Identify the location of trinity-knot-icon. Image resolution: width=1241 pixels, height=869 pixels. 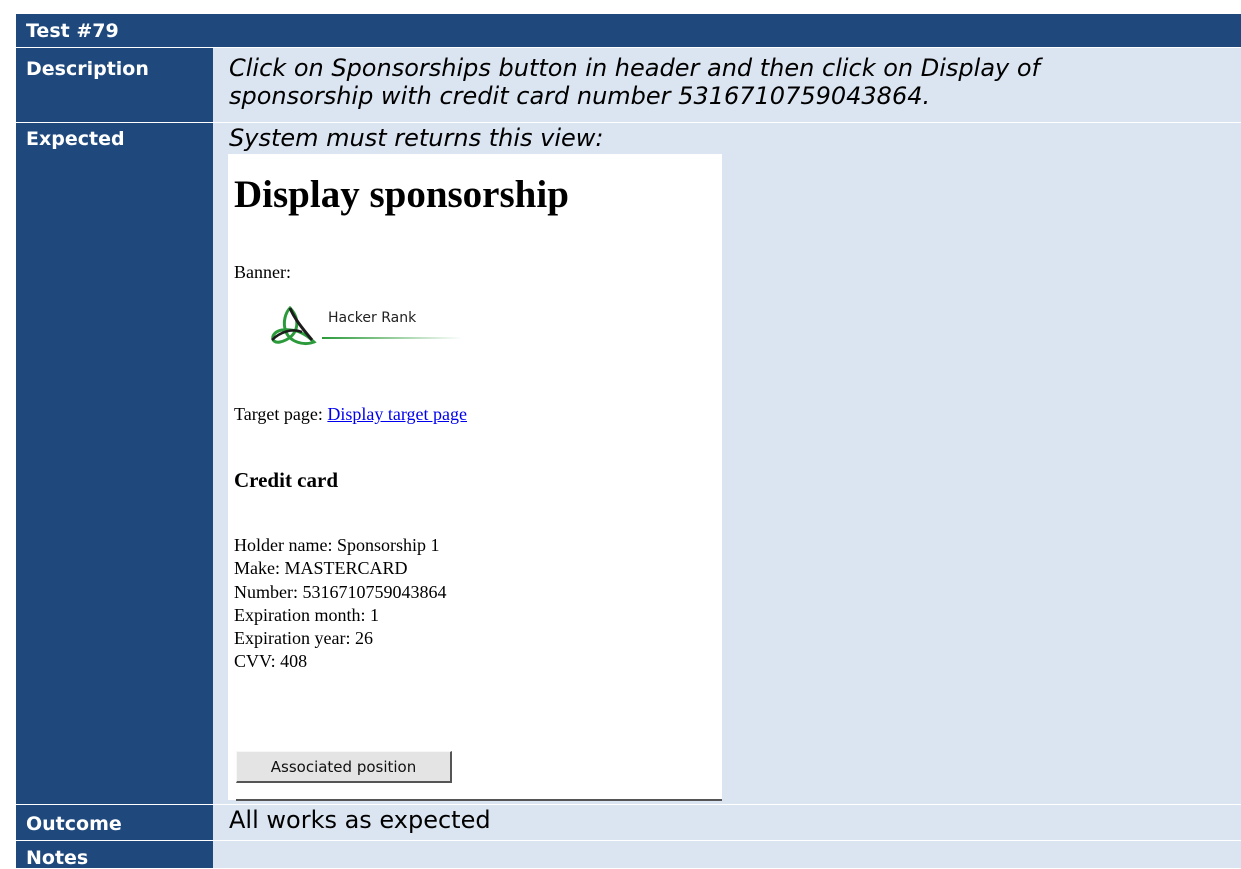
(294, 325).